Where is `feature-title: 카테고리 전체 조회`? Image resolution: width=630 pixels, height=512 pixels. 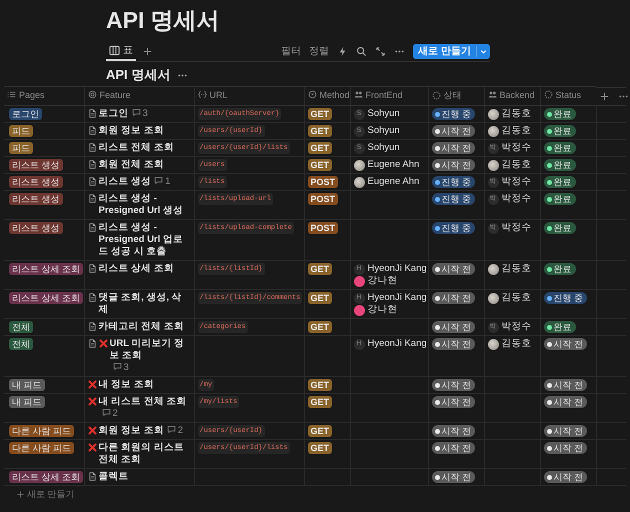 feature-title: 카테고리 전체 조회 is located at coordinates (141, 327).